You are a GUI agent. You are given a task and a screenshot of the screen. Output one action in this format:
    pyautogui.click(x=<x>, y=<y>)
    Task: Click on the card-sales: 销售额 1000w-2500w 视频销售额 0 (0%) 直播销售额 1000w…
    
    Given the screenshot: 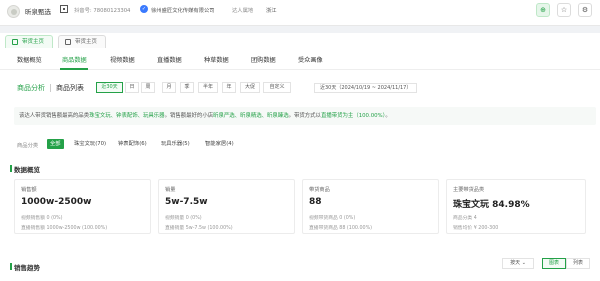 What is the action you would take?
    pyautogui.click(x=82, y=206)
    